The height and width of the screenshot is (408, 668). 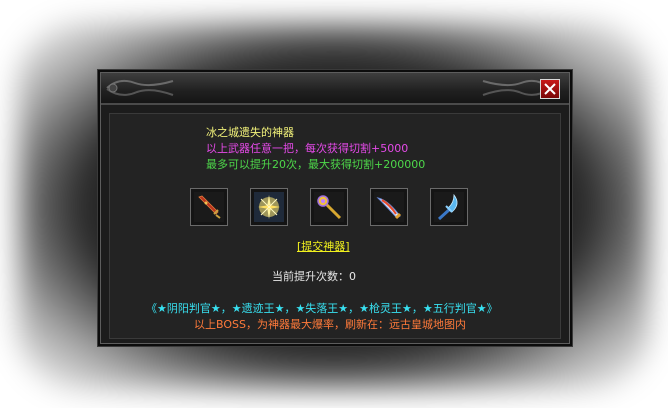 I want to click on golden-radiant-sword-icon, so click(x=269, y=207).